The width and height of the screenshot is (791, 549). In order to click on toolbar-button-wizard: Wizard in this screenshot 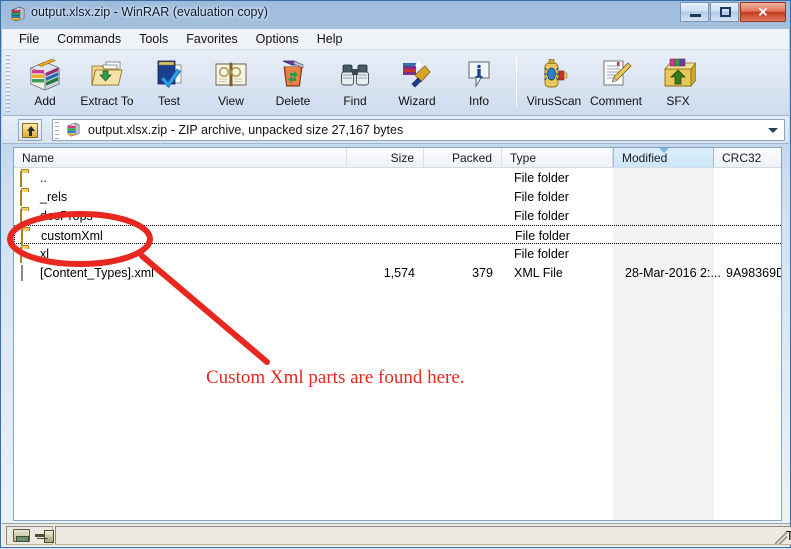, I will do `click(417, 83)`.